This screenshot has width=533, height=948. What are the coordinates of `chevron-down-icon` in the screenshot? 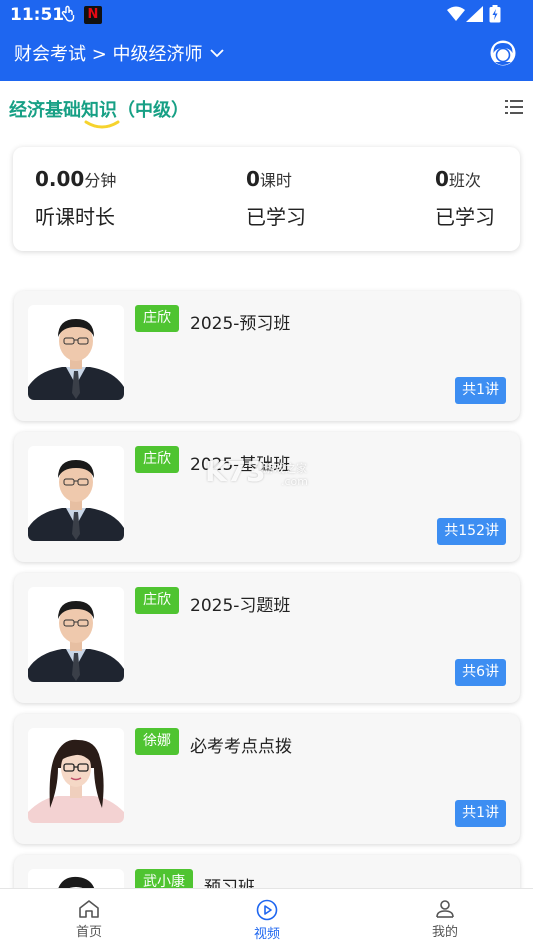 It's located at (216, 53).